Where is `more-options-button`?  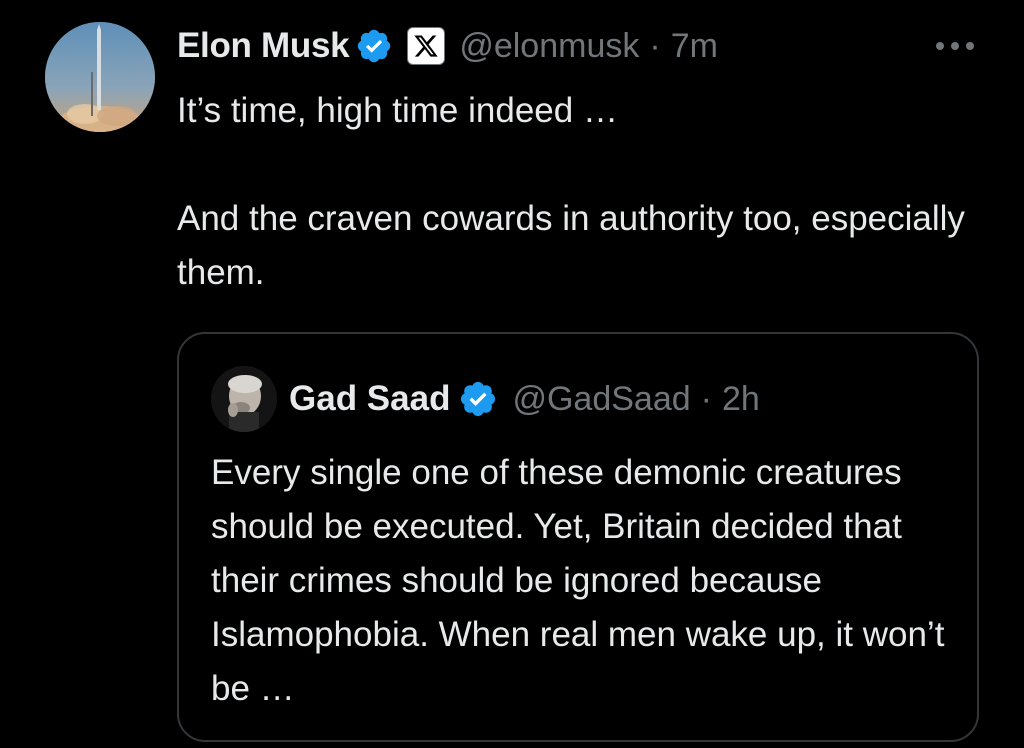 more-options-button is located at coordinates (955, 46).